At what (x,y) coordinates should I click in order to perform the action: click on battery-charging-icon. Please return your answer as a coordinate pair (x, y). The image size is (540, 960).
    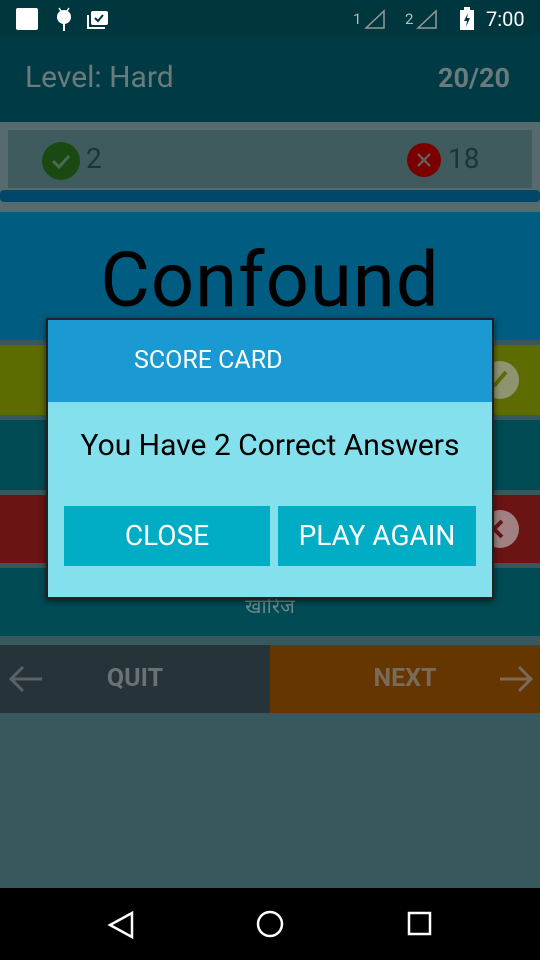
    Looking at the image, I should click on (467, 18).